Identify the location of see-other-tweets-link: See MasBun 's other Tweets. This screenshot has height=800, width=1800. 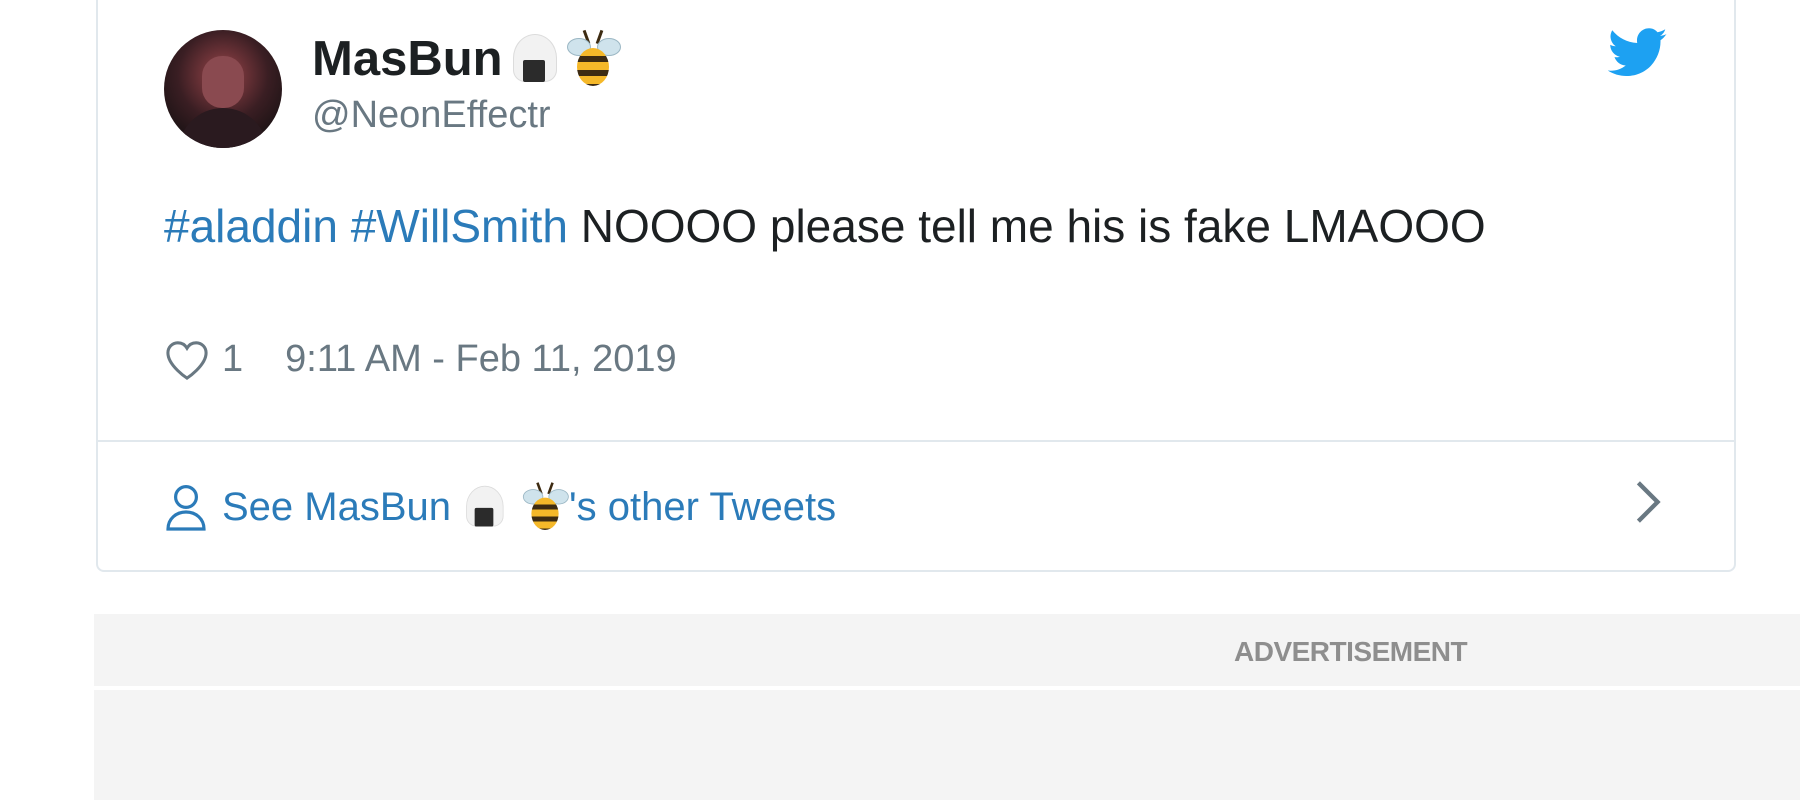
(500, 507).